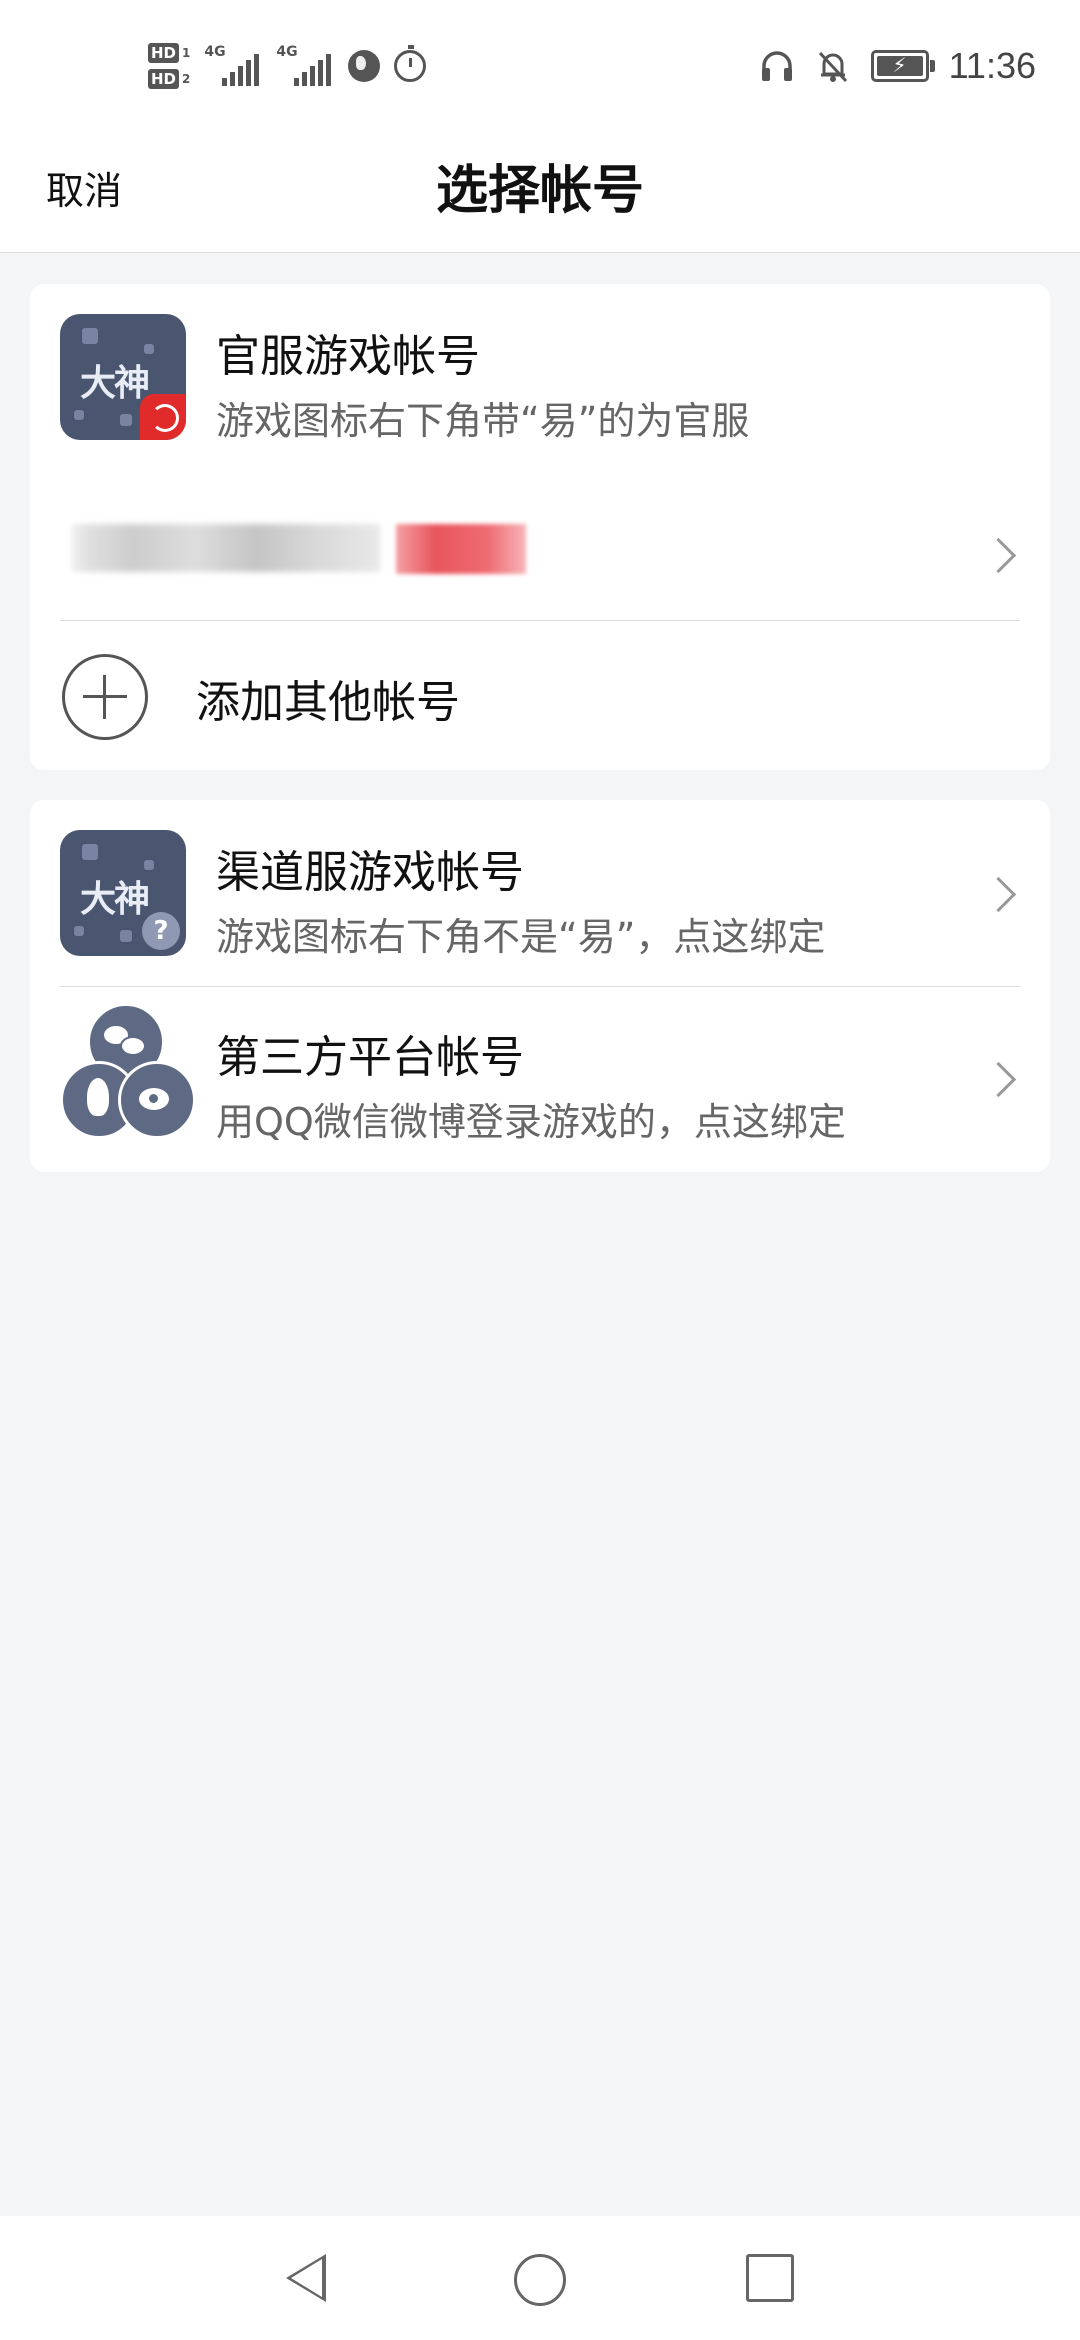  Describe the element at coordinates (169, 79) in the screenshot. I see `hd-icon: HD 2` at that location.